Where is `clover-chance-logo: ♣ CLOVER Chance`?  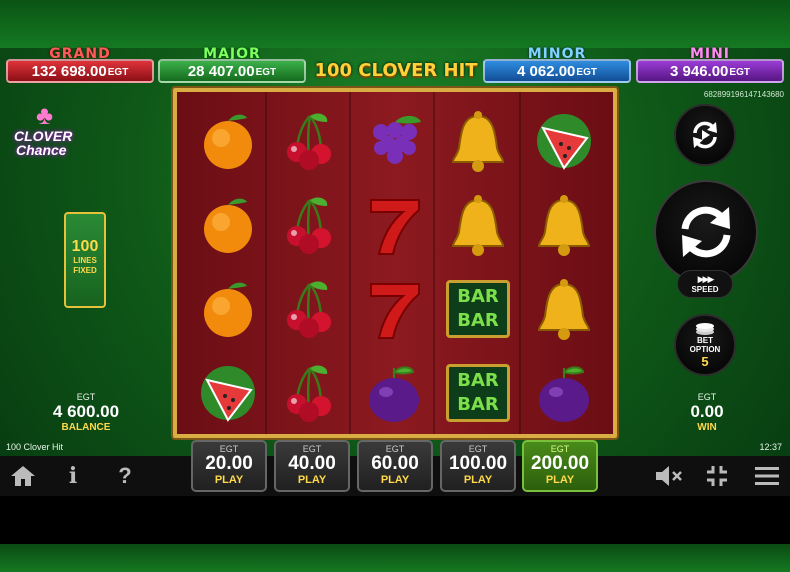 clover-chance-logo: ♣ CLOVER Chance is located at coordinates (48, 131).